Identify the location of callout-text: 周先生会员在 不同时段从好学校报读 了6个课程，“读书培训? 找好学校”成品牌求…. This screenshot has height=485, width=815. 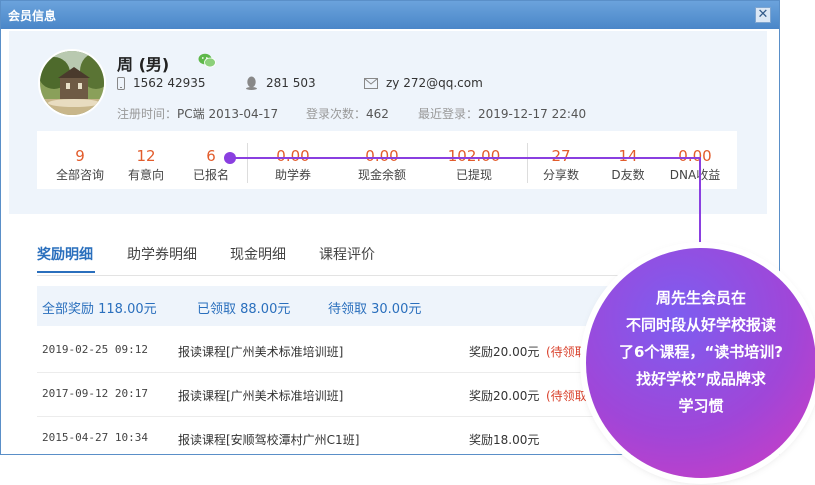
(701, 352).